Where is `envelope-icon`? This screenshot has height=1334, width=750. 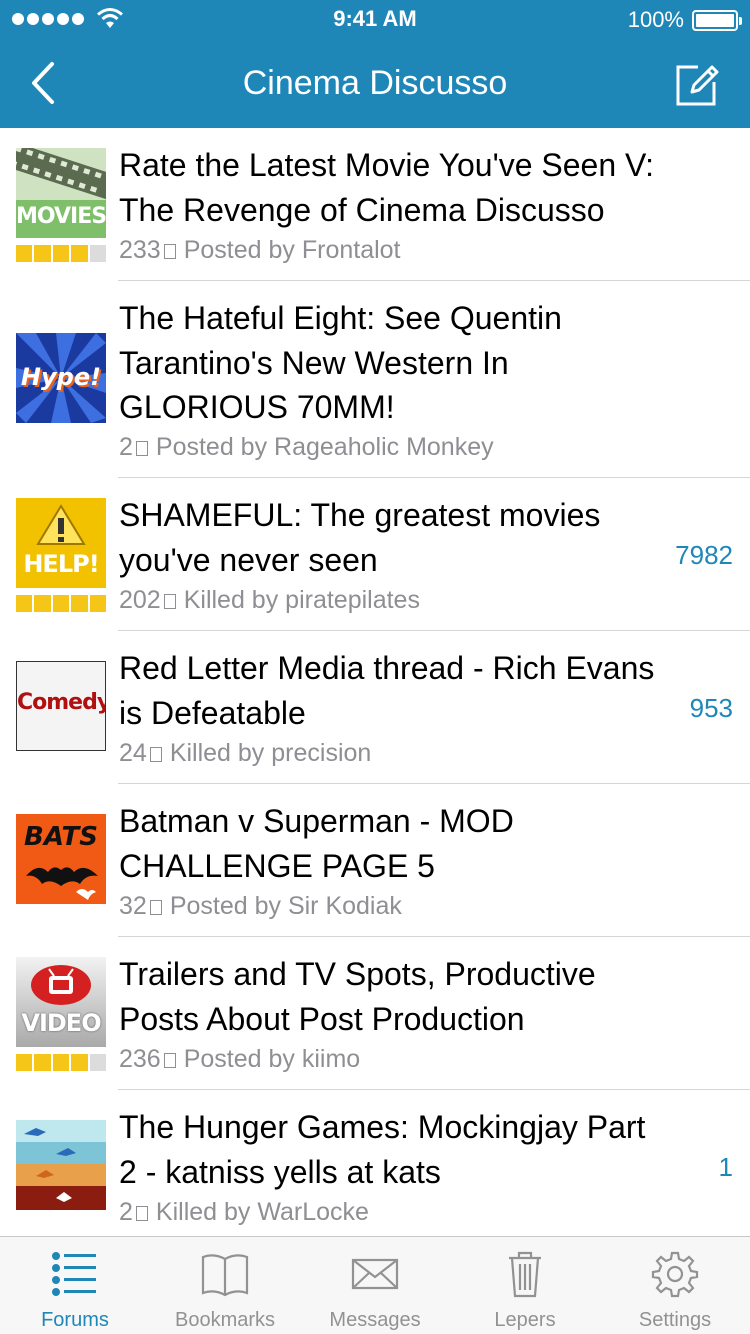 envelope-icon is located at coordinates (375, 1274).